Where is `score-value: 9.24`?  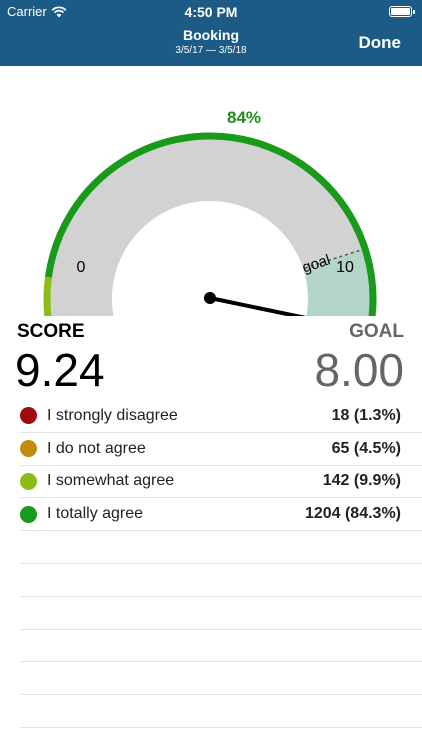
score-value: 9.24 is located at coordinates (60, 370).